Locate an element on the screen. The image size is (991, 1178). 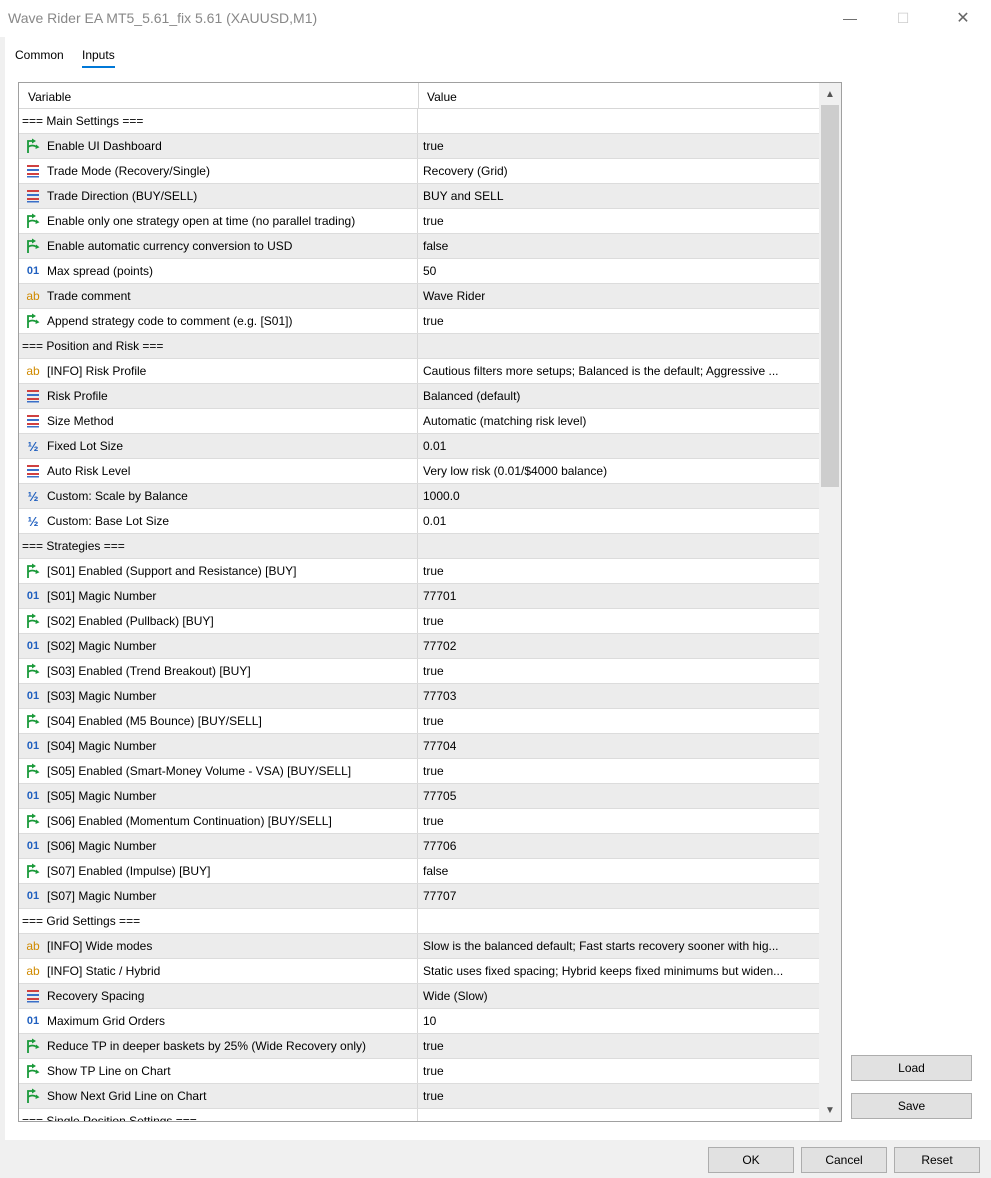
scroll-down-icon: ▼ is located at coordinates (830, 1110).